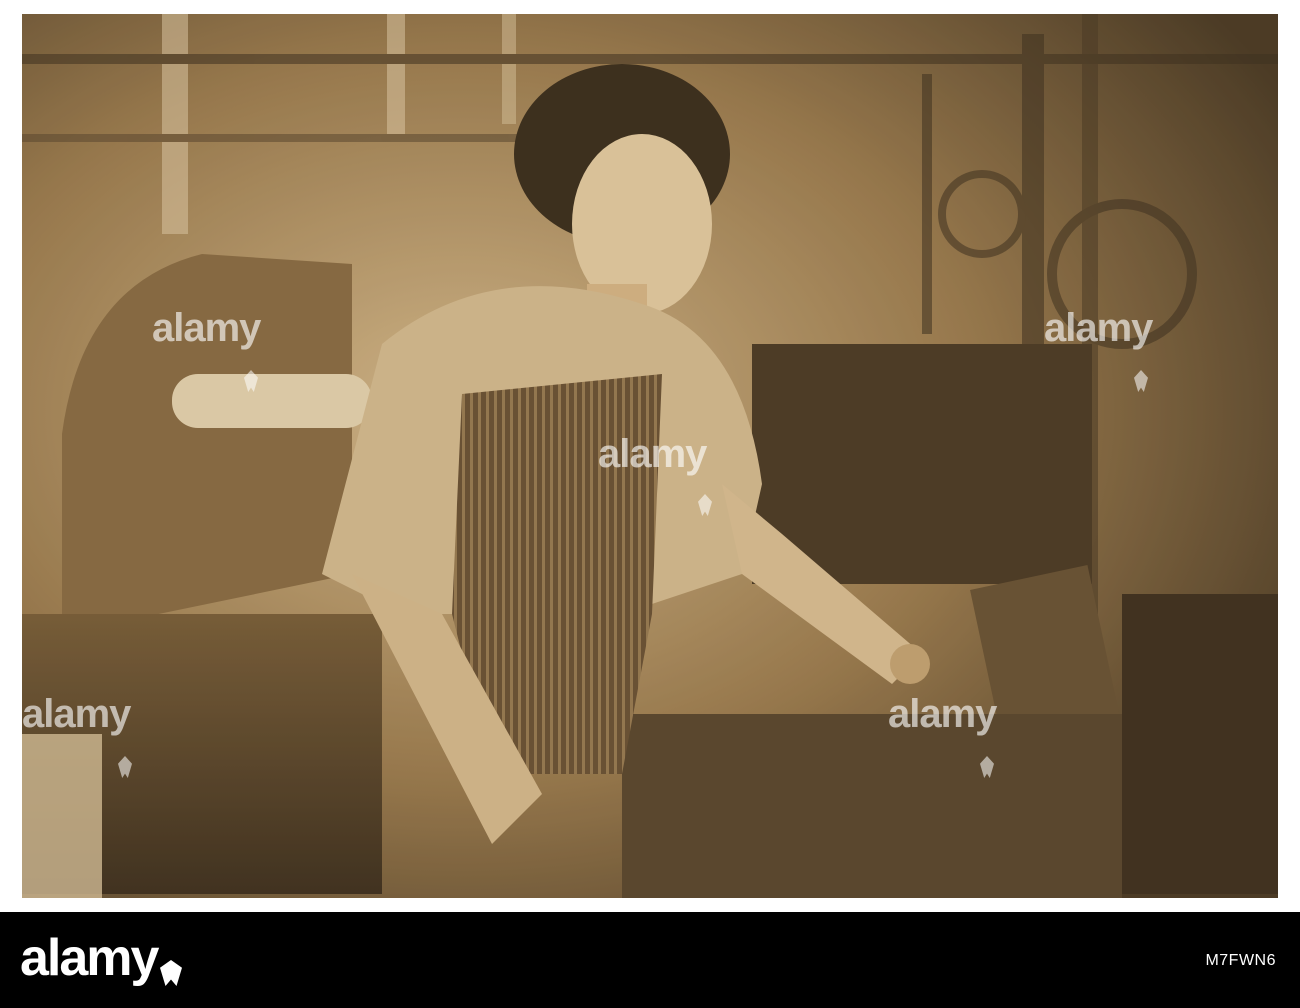 This screenshot has width=1300, height=1008. Describe the element at coordinates (1240, 960) in the screenshot. I see `image-id: M7FWN6` at that location.